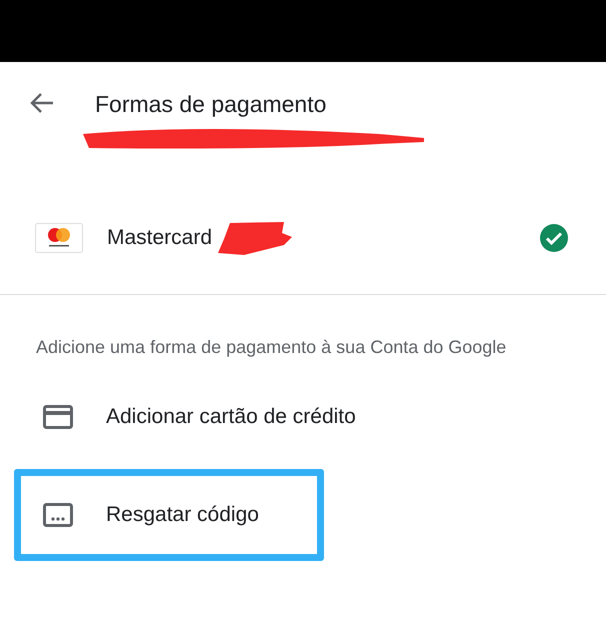 This screenshot has height=630, width=606. I want to click on mastercard-logo-icon, so click(59, 238).